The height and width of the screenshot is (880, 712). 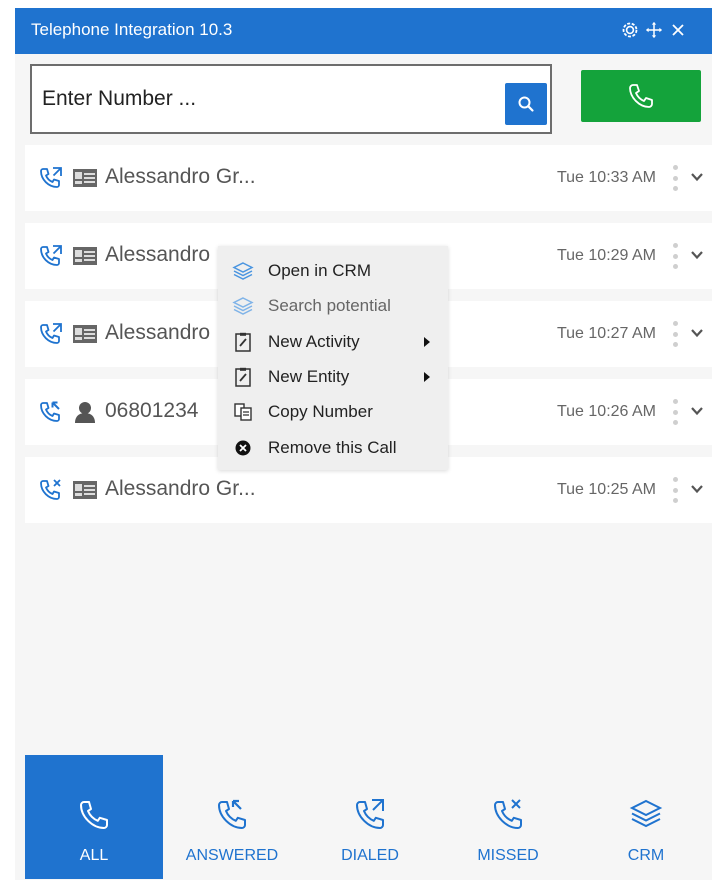 What do you see at coordinates (94, 855) in the screenshot?
I see `tab-label: ALL` at bounding box center [94, 855].